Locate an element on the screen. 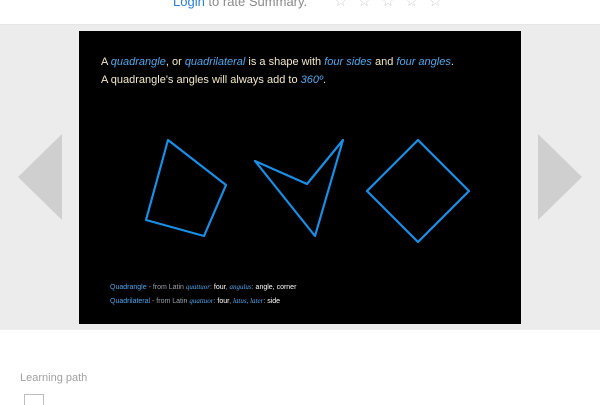  rating-prompt-text: to rate Summary. is located at coordinates (256, 4).